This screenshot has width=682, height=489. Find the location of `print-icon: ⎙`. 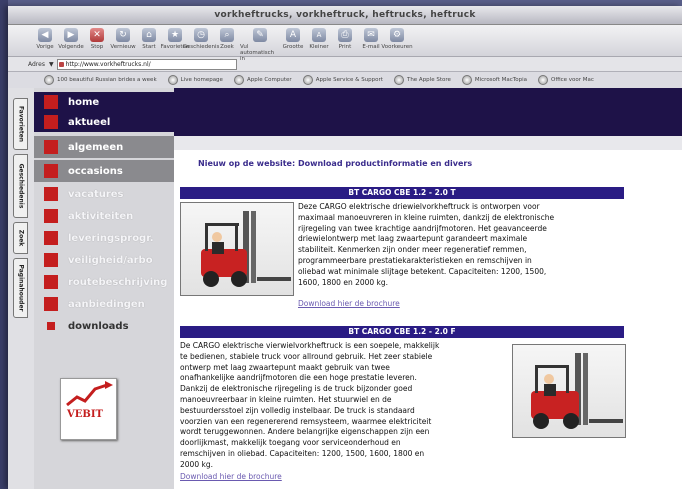

print-icon: ⎙ is located at coordinates (345, 35).